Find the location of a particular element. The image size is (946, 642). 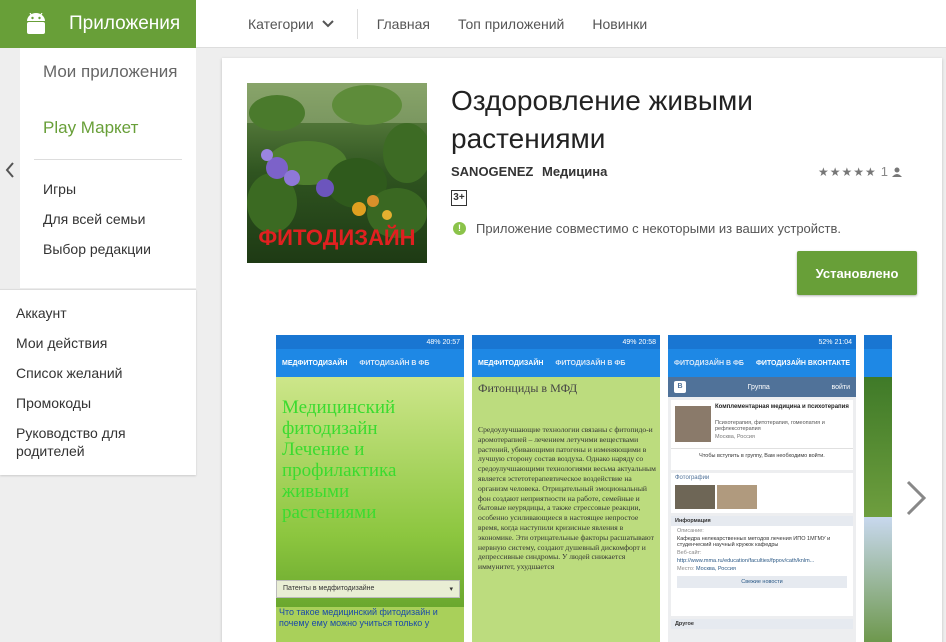

categories-dropdown: Категории is located at coordinates (291, 24).